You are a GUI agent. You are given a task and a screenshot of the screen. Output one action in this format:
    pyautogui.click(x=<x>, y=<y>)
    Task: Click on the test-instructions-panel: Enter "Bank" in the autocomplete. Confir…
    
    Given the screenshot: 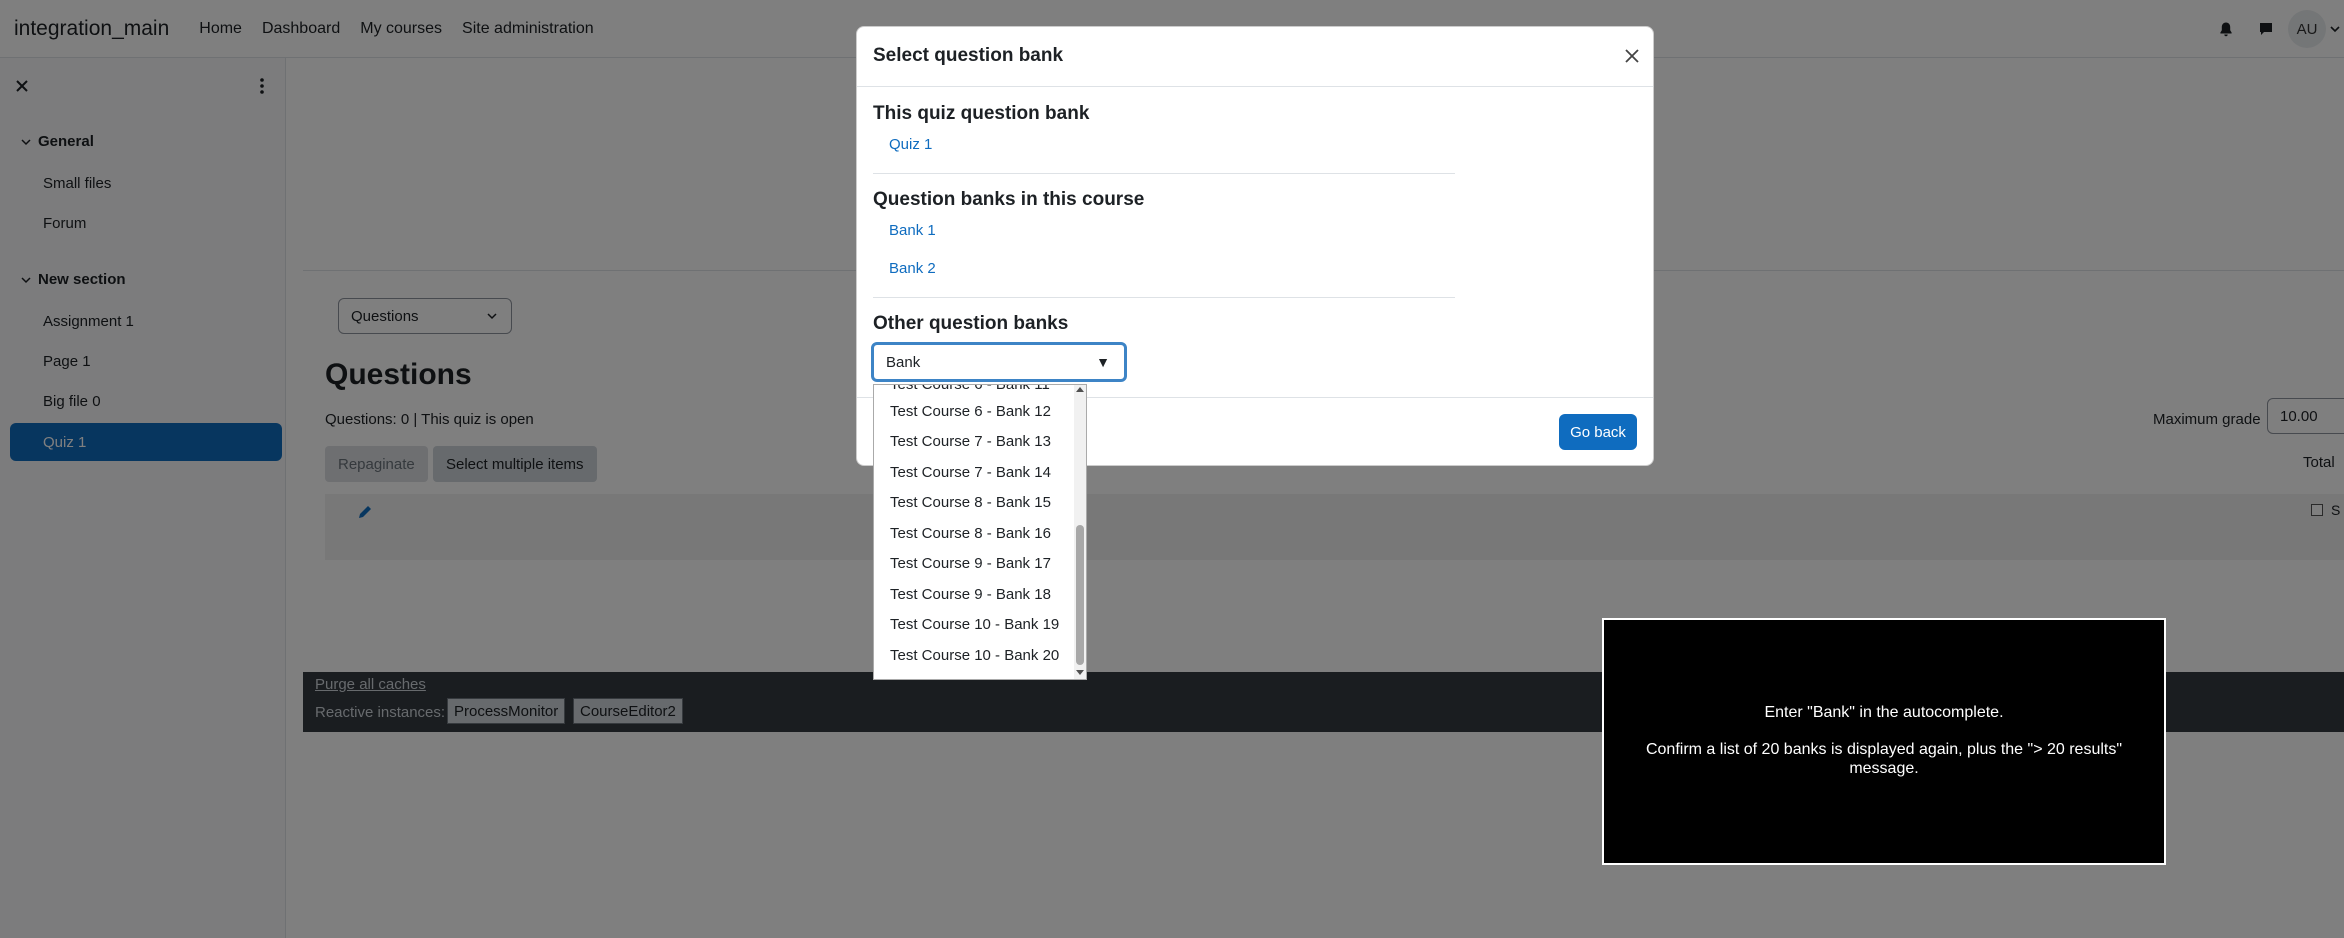 What is the action you would take?
    pyautogui.click(x=1884, y=741)
    